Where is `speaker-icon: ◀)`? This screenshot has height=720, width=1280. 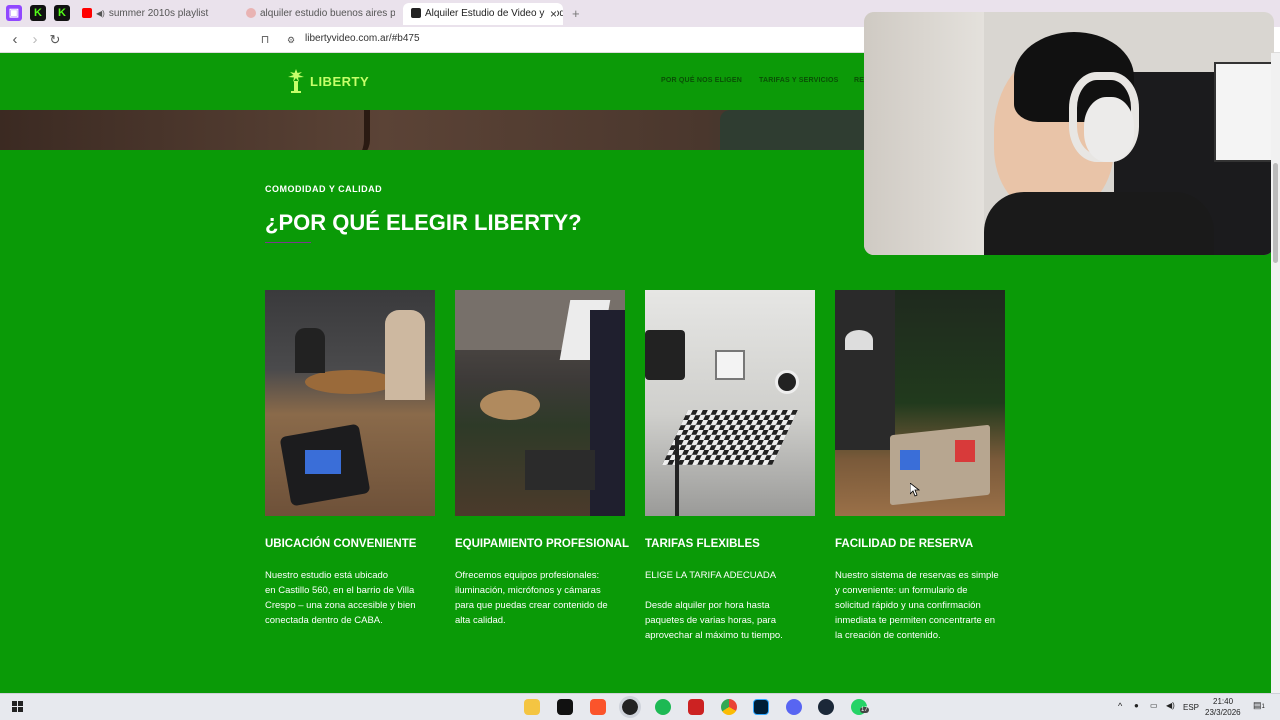
speaker-icon: ◀) is located at coordinates (100, 13).